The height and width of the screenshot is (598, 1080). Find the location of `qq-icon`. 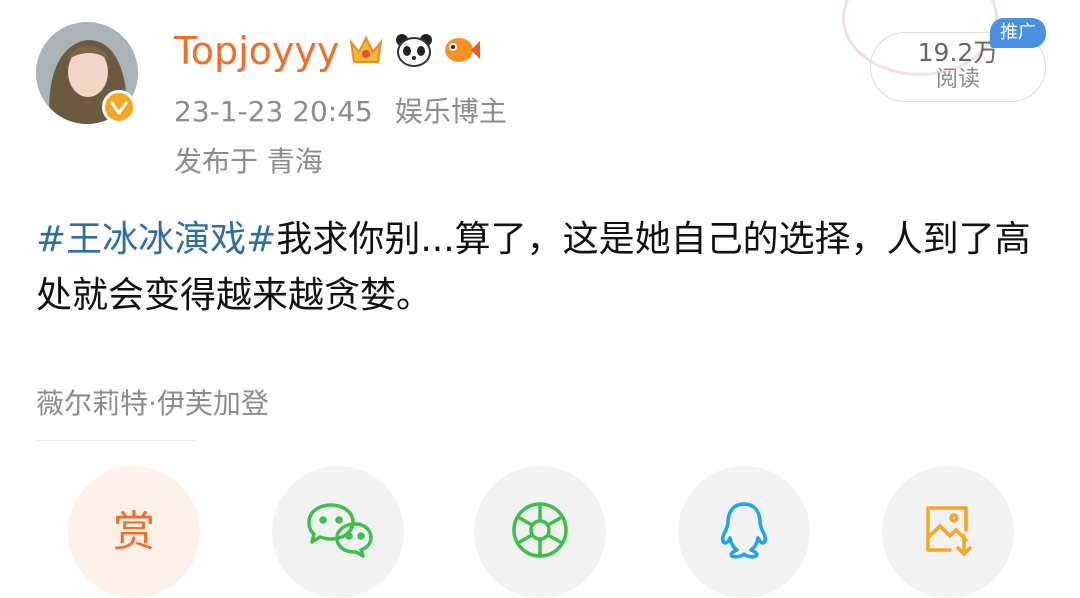

qq-icon is located at coordinates (744, 532).